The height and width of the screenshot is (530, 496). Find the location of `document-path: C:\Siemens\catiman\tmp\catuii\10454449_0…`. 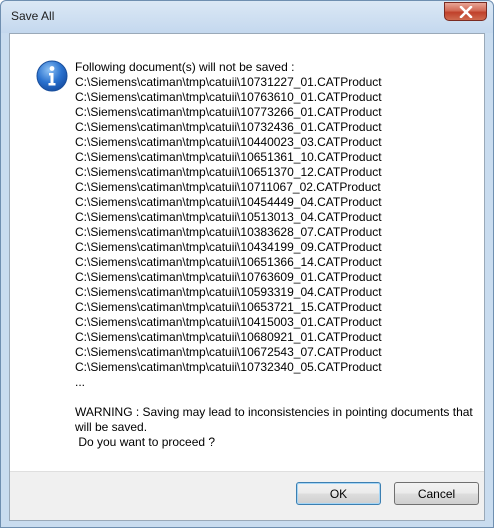

document-path: C:\Siemens\catiman\tmp\catuii\10454449_0… is located at coordinates (228, 202).